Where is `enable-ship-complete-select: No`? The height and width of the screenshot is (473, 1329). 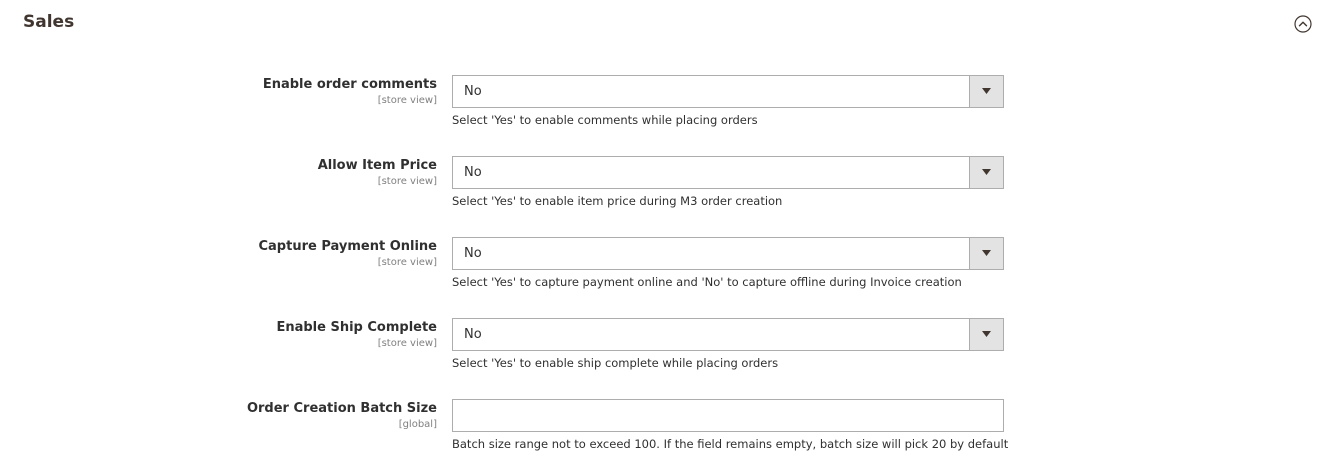
enable-ship-complete-select: No is located at coordinates (728, 334).